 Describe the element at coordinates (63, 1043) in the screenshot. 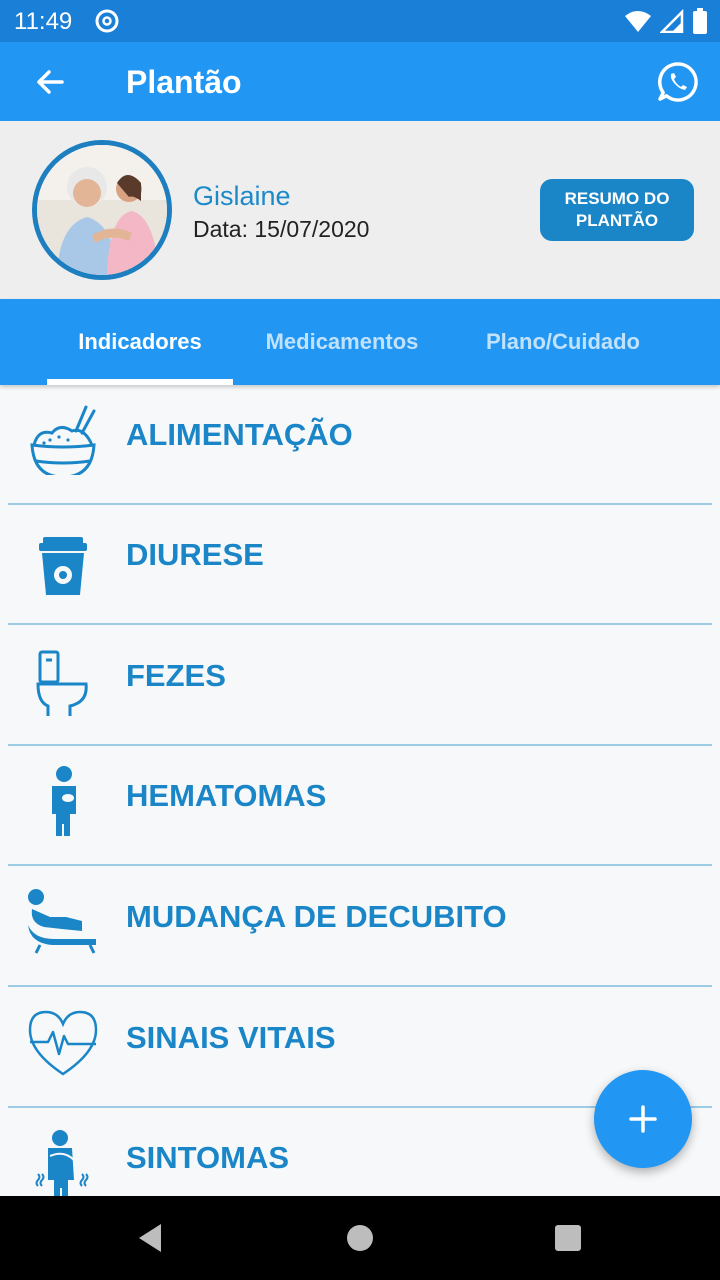

I see `heart-pulse-icon` at that location.